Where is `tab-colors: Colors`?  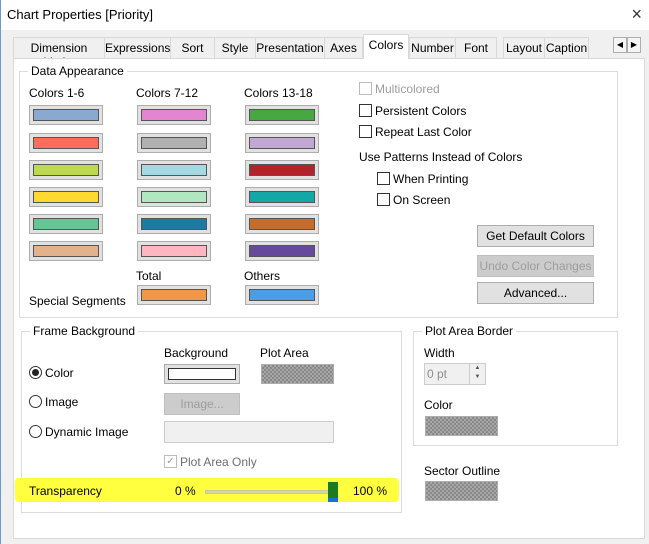
tab-colors: Colors is located at coordinates (386, 46).